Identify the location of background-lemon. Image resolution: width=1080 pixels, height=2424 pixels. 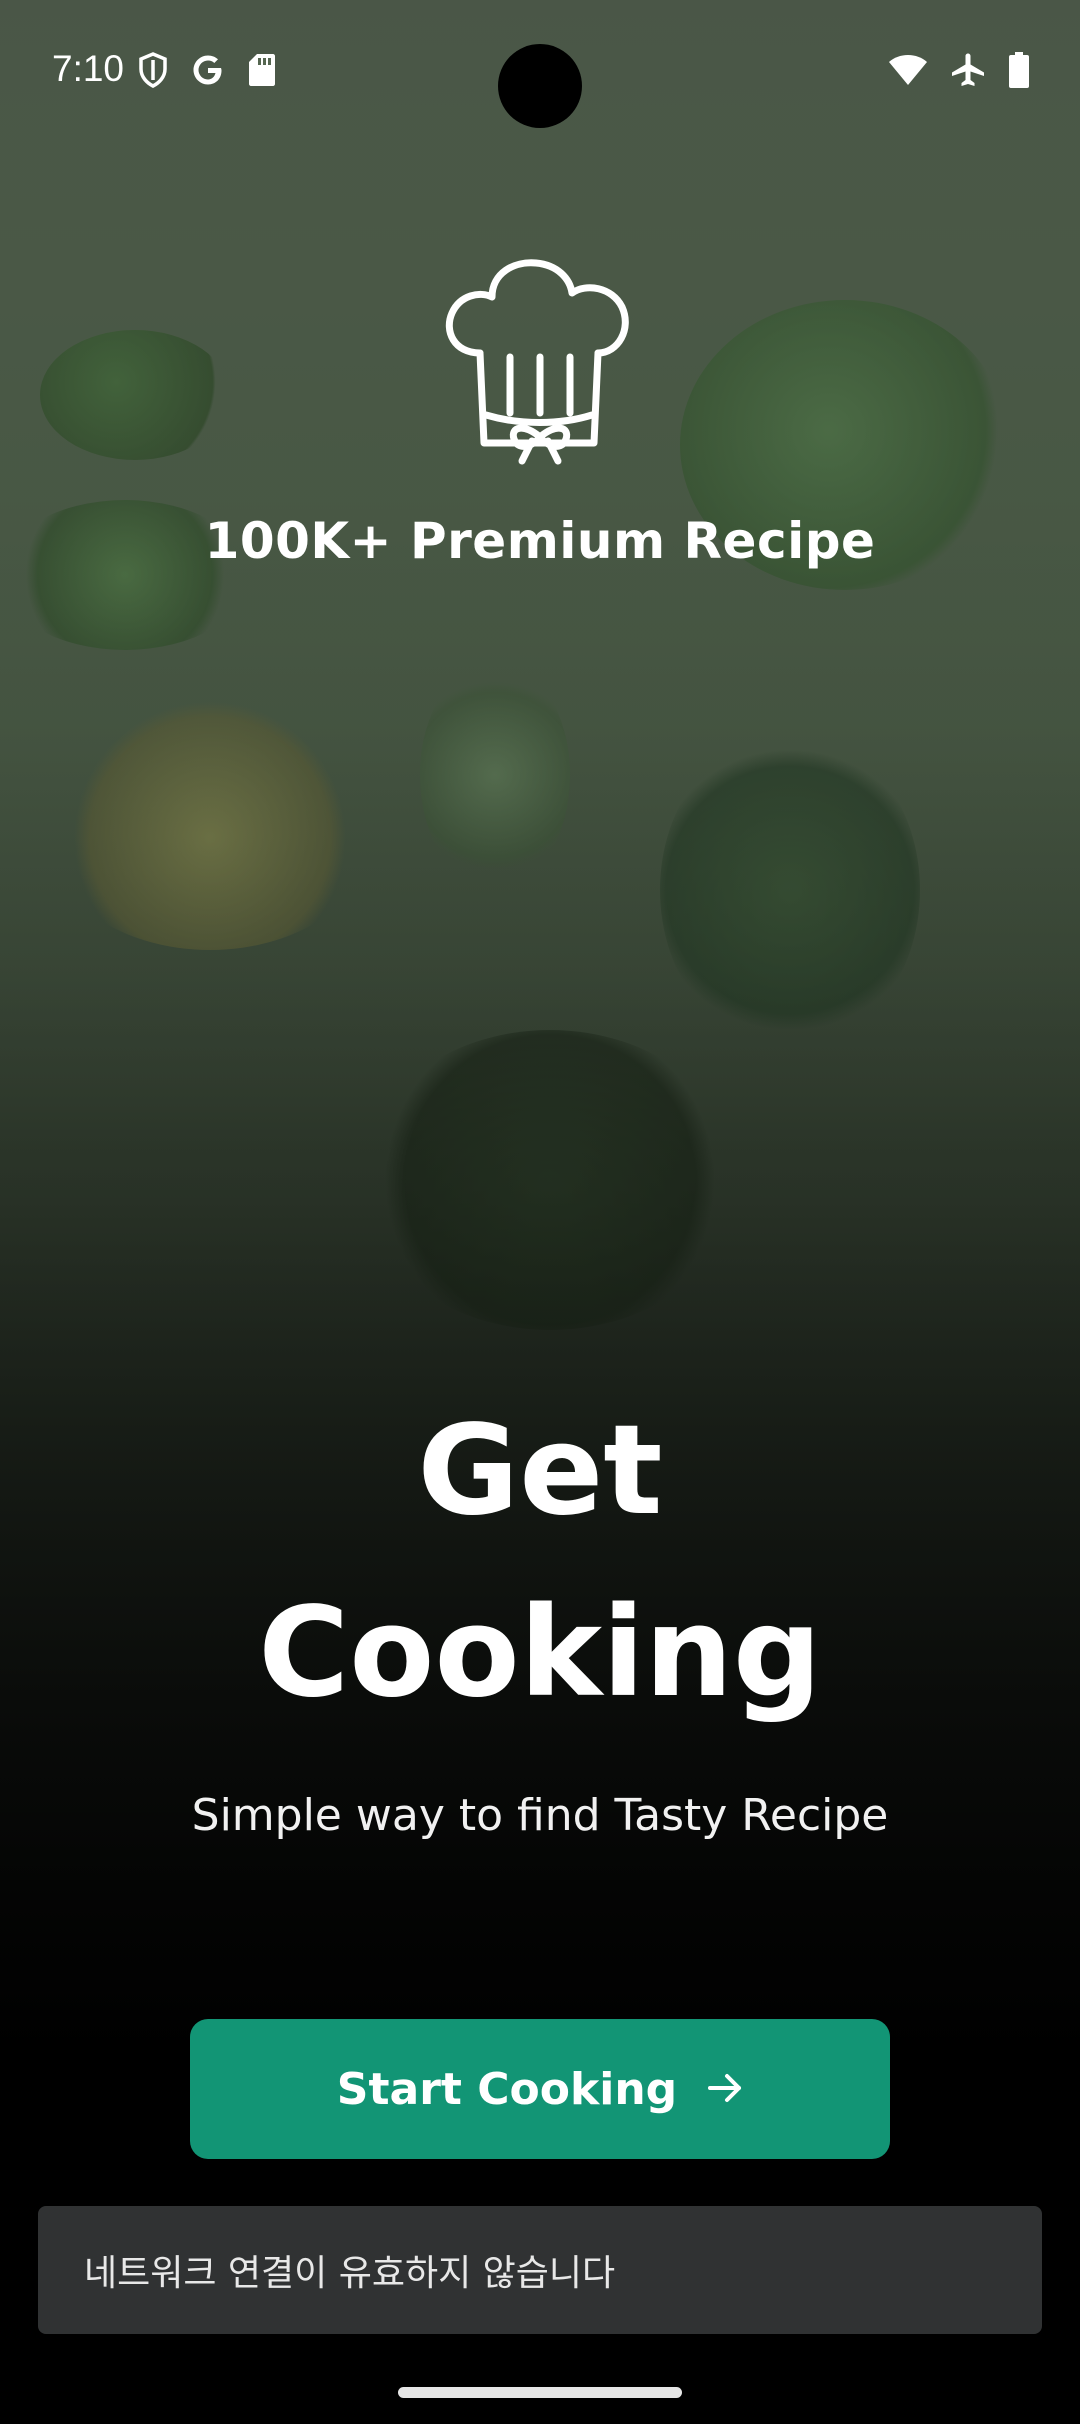
(210, 825).